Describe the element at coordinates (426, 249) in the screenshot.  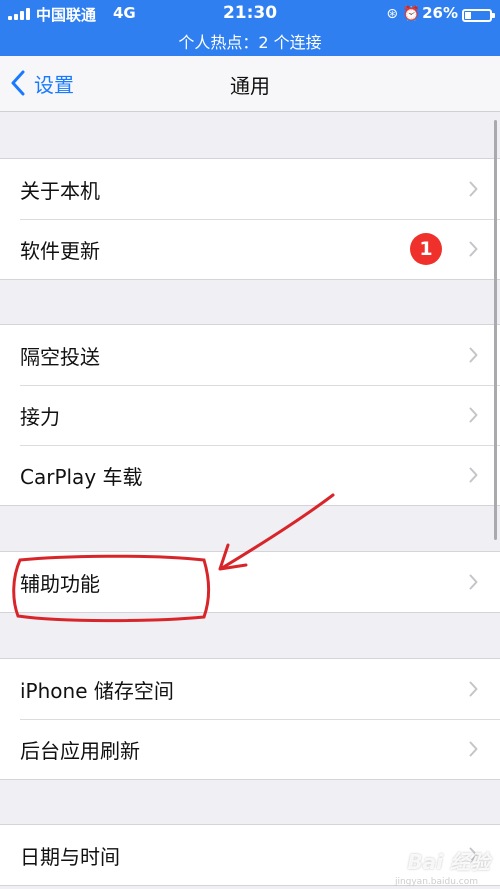
I see `update-badge: 1` at that location.